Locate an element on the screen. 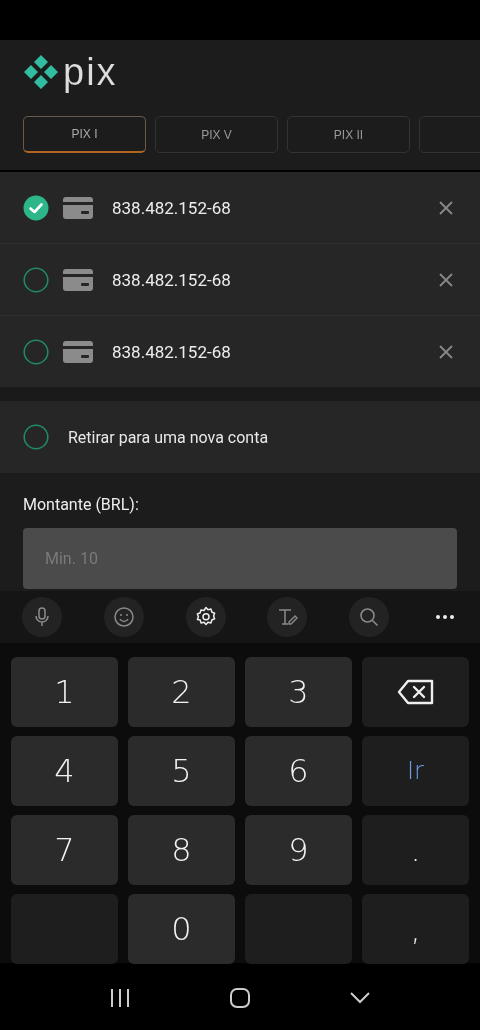 The image size is (480, 1030). key: Ir is located at coordinates (415, 771).